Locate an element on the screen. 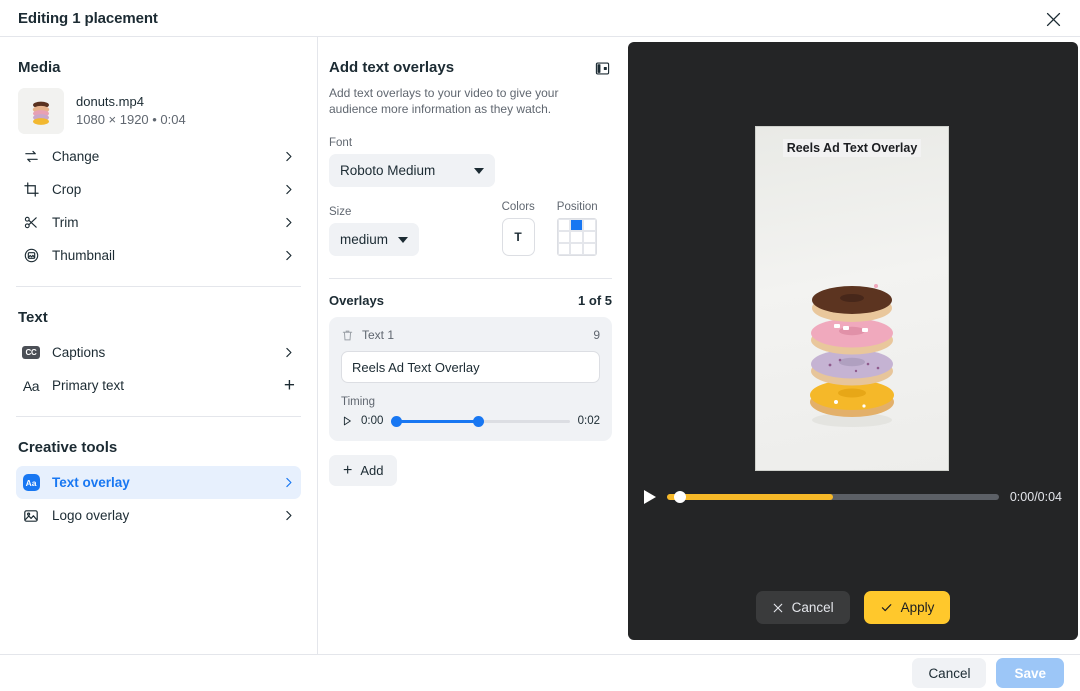  video-scrubber is located at coordinates (833, 497).